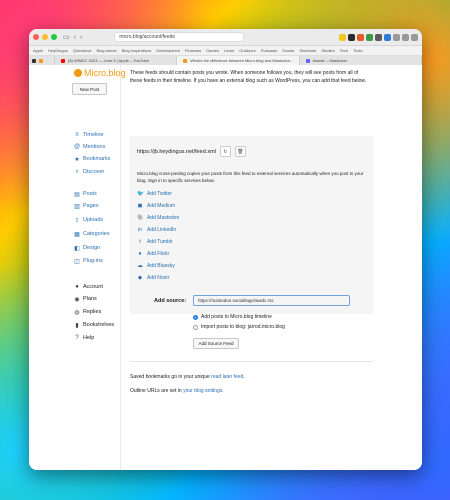 Image resolution: width=450 pixels, height=500 pixels. Describe the element at coordinates (140, 278) in the screenshot. I see `nostr-icon: ◆` at that location.